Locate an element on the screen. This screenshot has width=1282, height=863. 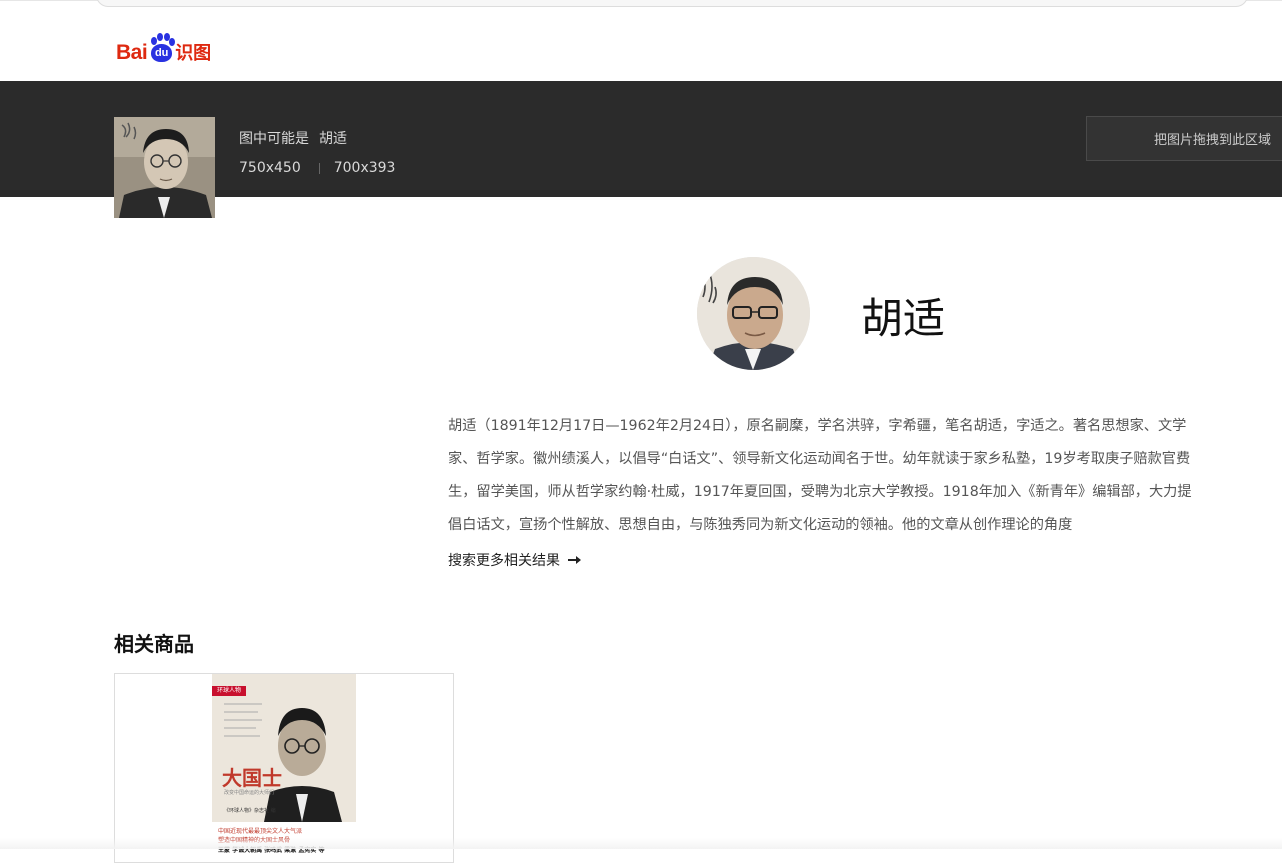
search-more-link: 搜索更多相关结果 is located at coordinates (515, 560).